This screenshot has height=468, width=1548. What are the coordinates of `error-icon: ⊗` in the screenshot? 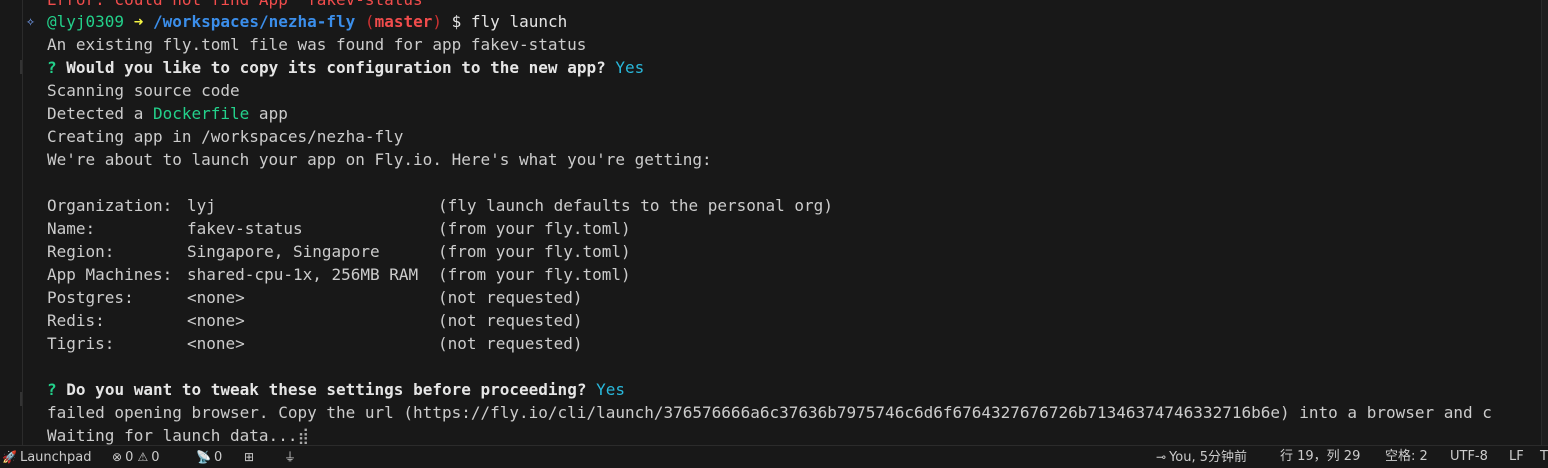 It's located at (117, 457).